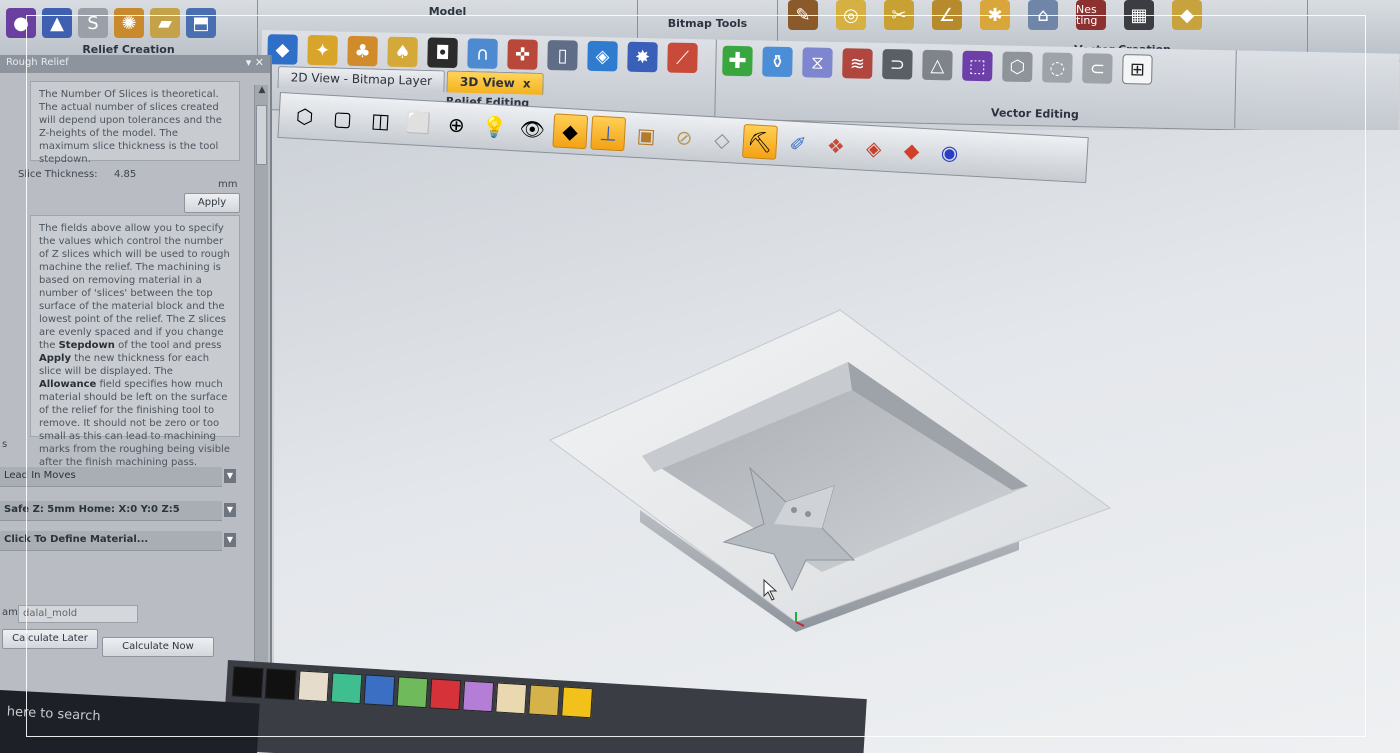 This screenshot has height=753, width=1400. Describe the element at coordinates (255, 62) in the screenshot. I see `panel-controls: ▾ ✕` at that location.